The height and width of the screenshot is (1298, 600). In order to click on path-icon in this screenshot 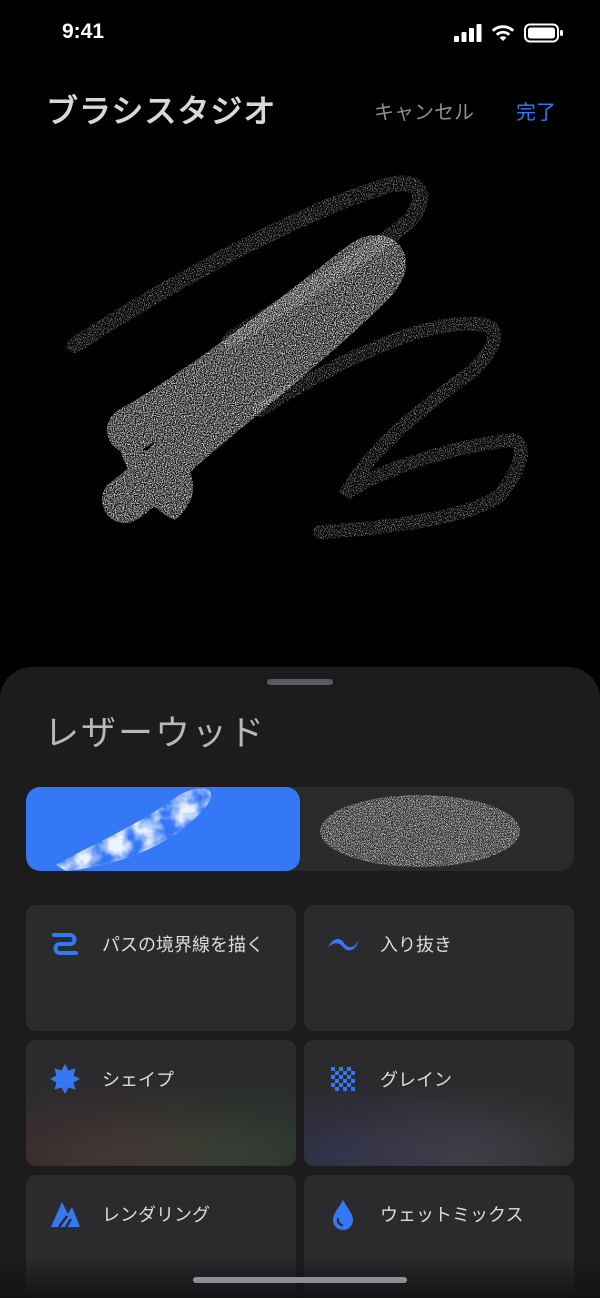, I will do `click(65, 944)`.